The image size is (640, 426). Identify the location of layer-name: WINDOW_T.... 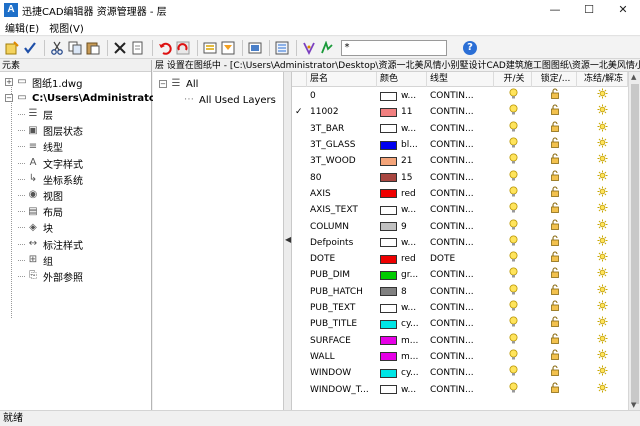
(342, 390).